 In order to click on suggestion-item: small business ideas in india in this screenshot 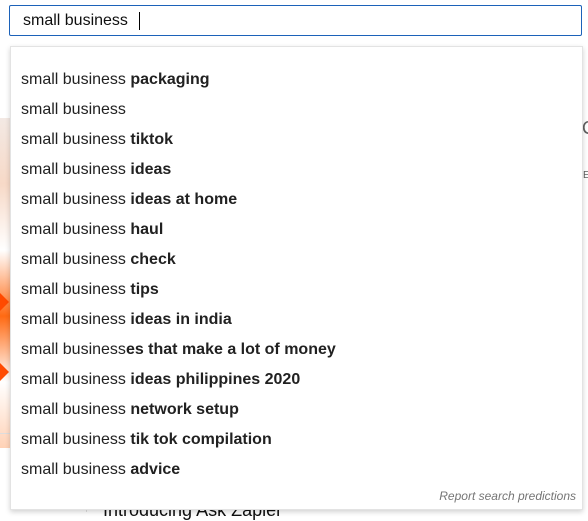, I will do `click(296, 320)`.